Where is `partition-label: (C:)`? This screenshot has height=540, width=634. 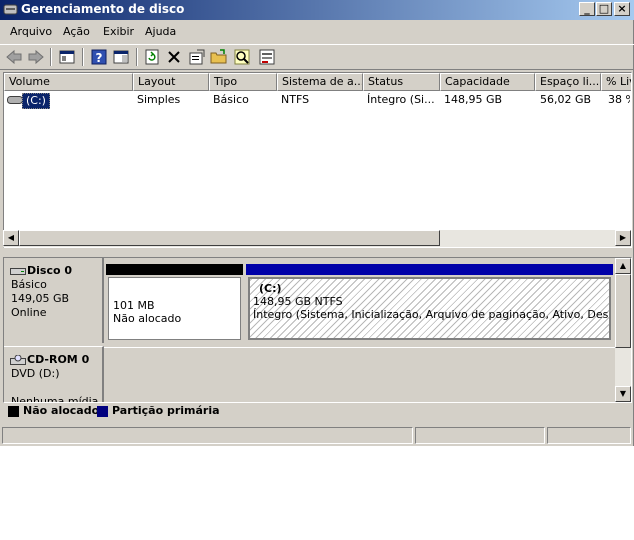
partition-label: (C:) is located at coordinates (270, 288).